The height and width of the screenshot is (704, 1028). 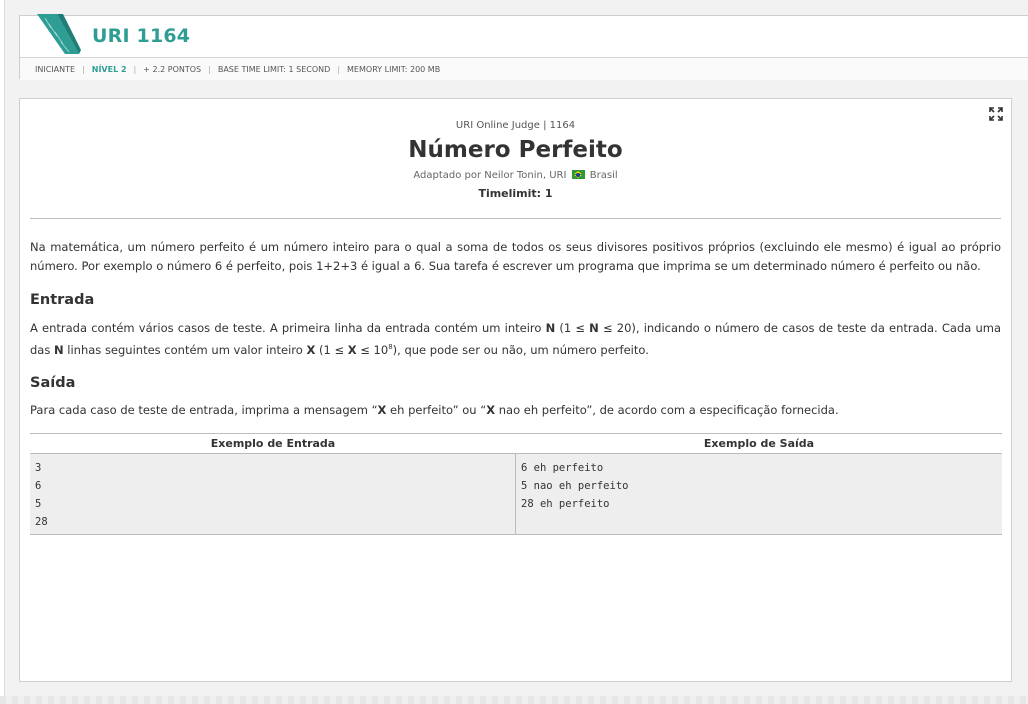 I want to click on memory-limit-label: MEMORY LIMIT: 200 MB, so click(x=394, y=69).